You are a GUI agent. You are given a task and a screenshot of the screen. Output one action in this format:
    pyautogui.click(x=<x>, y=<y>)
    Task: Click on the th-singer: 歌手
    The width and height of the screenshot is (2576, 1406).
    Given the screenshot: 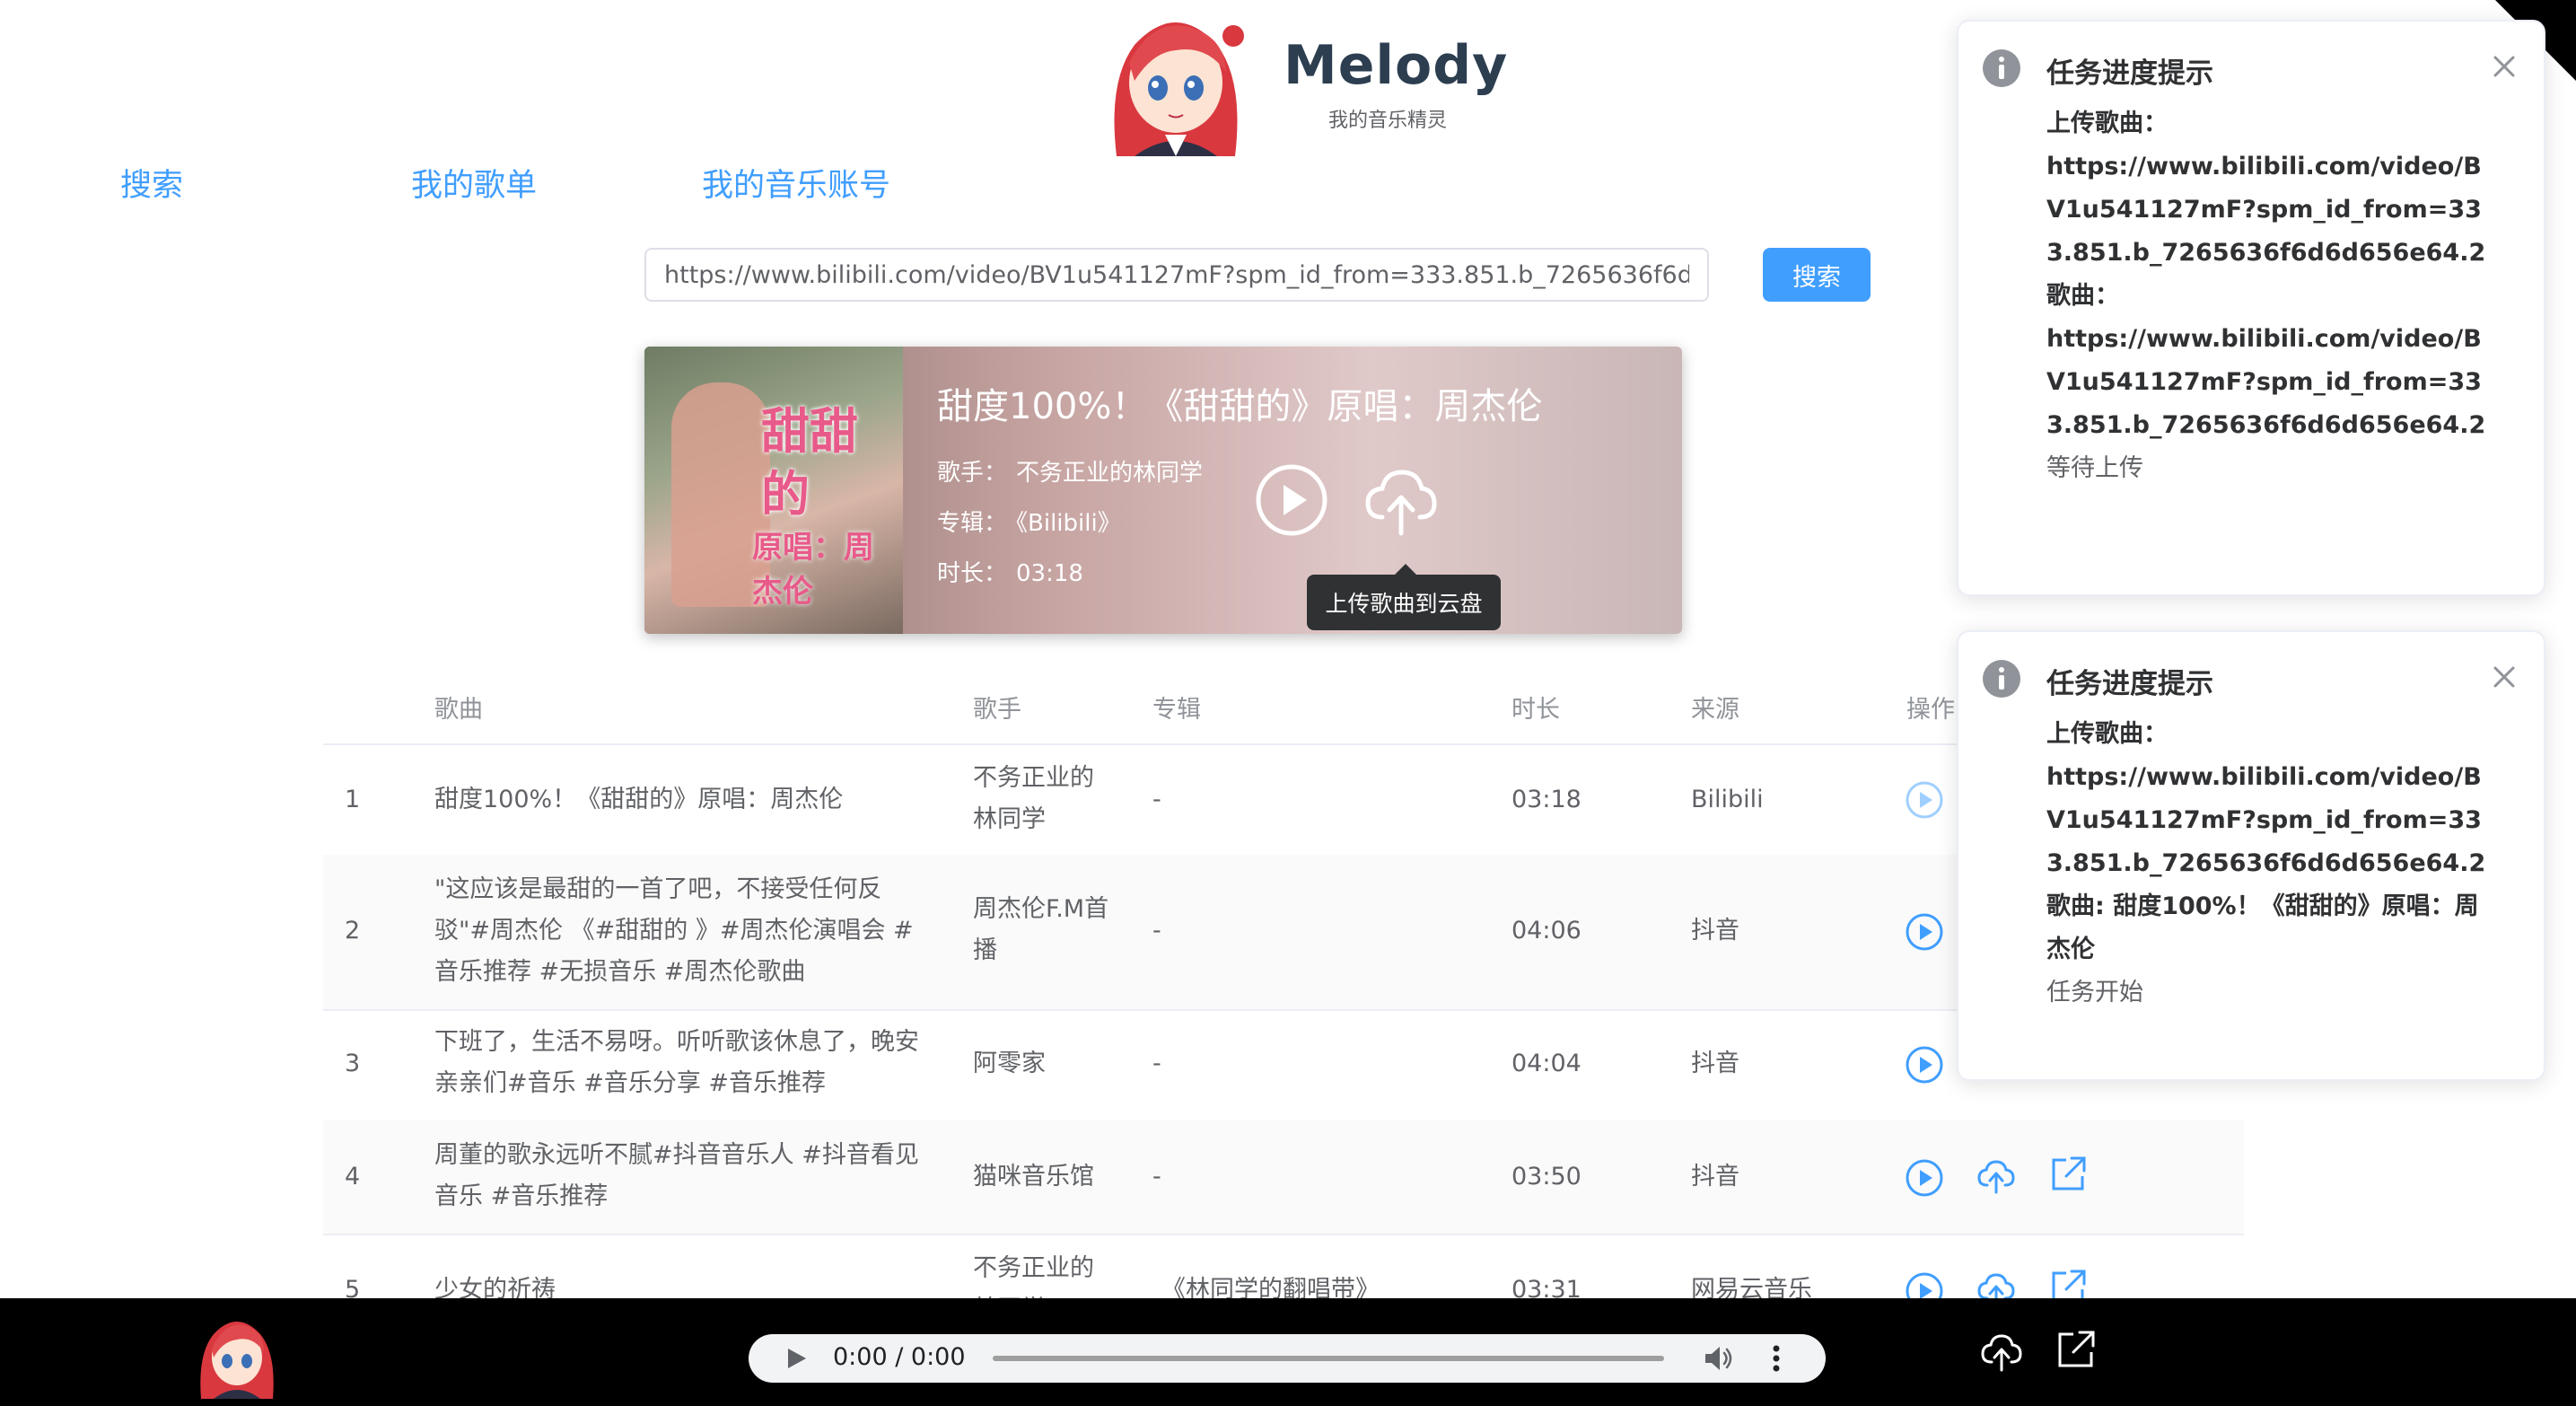 What is the action you would take?
    pyautogui.click(x=997, y=710)
    